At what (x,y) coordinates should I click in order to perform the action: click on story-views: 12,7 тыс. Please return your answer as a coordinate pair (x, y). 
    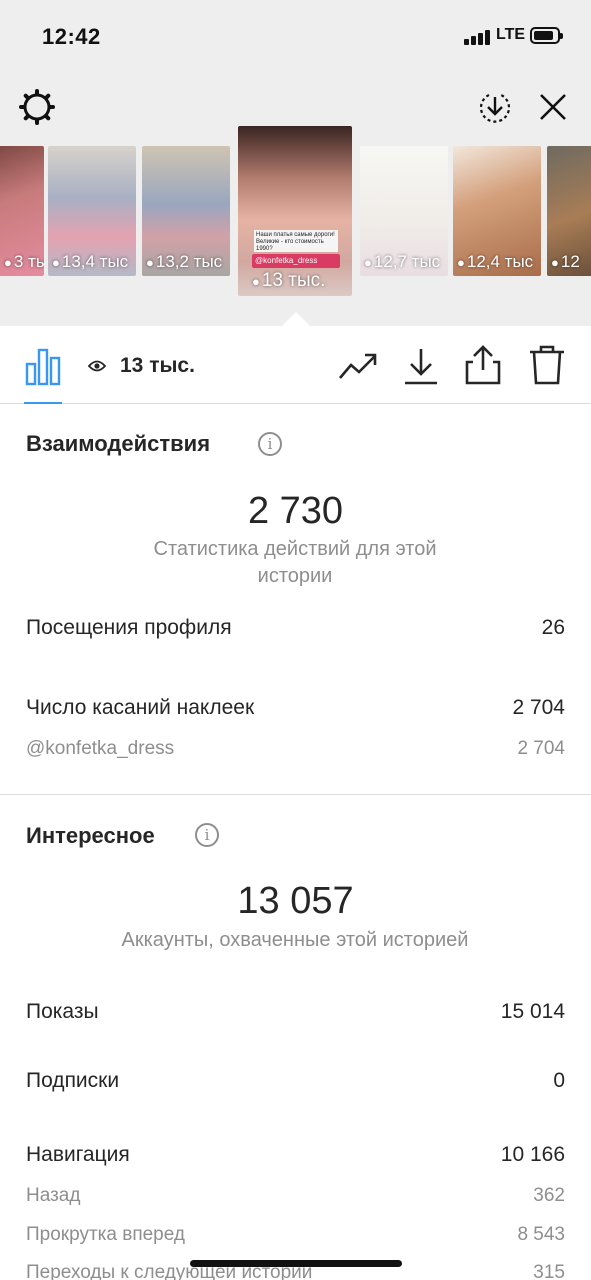
    Looking at the image, I should click on (407, 261).